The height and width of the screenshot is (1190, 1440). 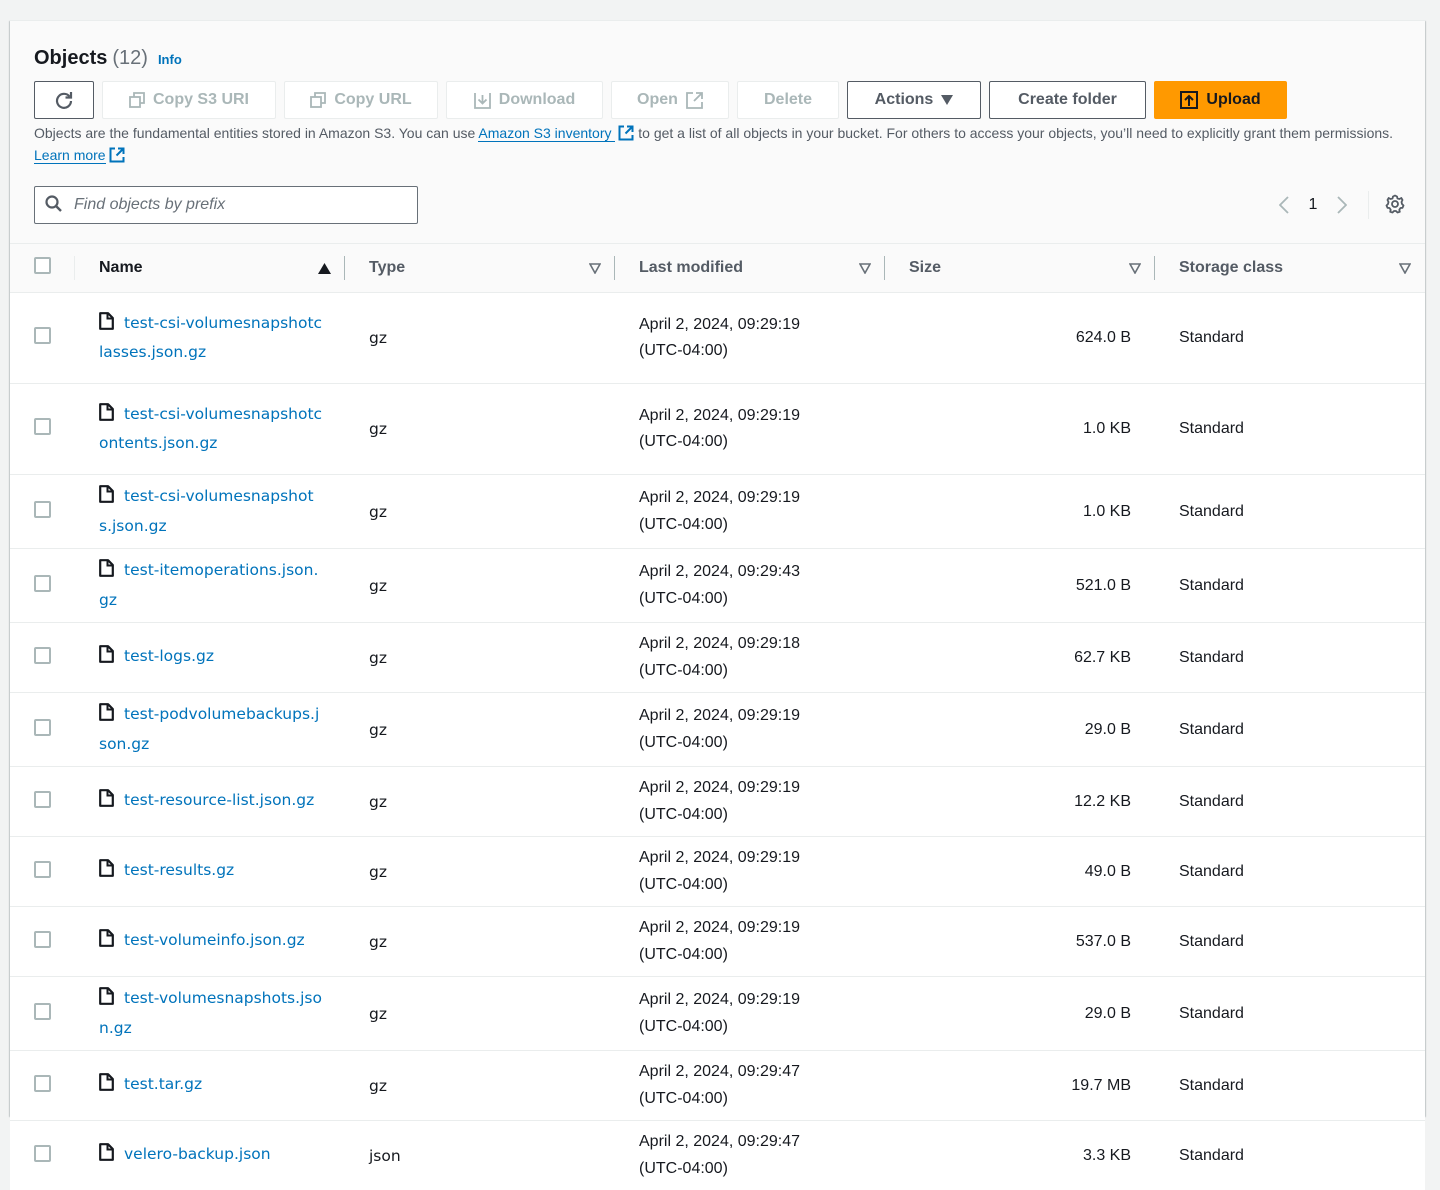 I want to click on learn-more-link: Learn more, so click(x=70, y=155).